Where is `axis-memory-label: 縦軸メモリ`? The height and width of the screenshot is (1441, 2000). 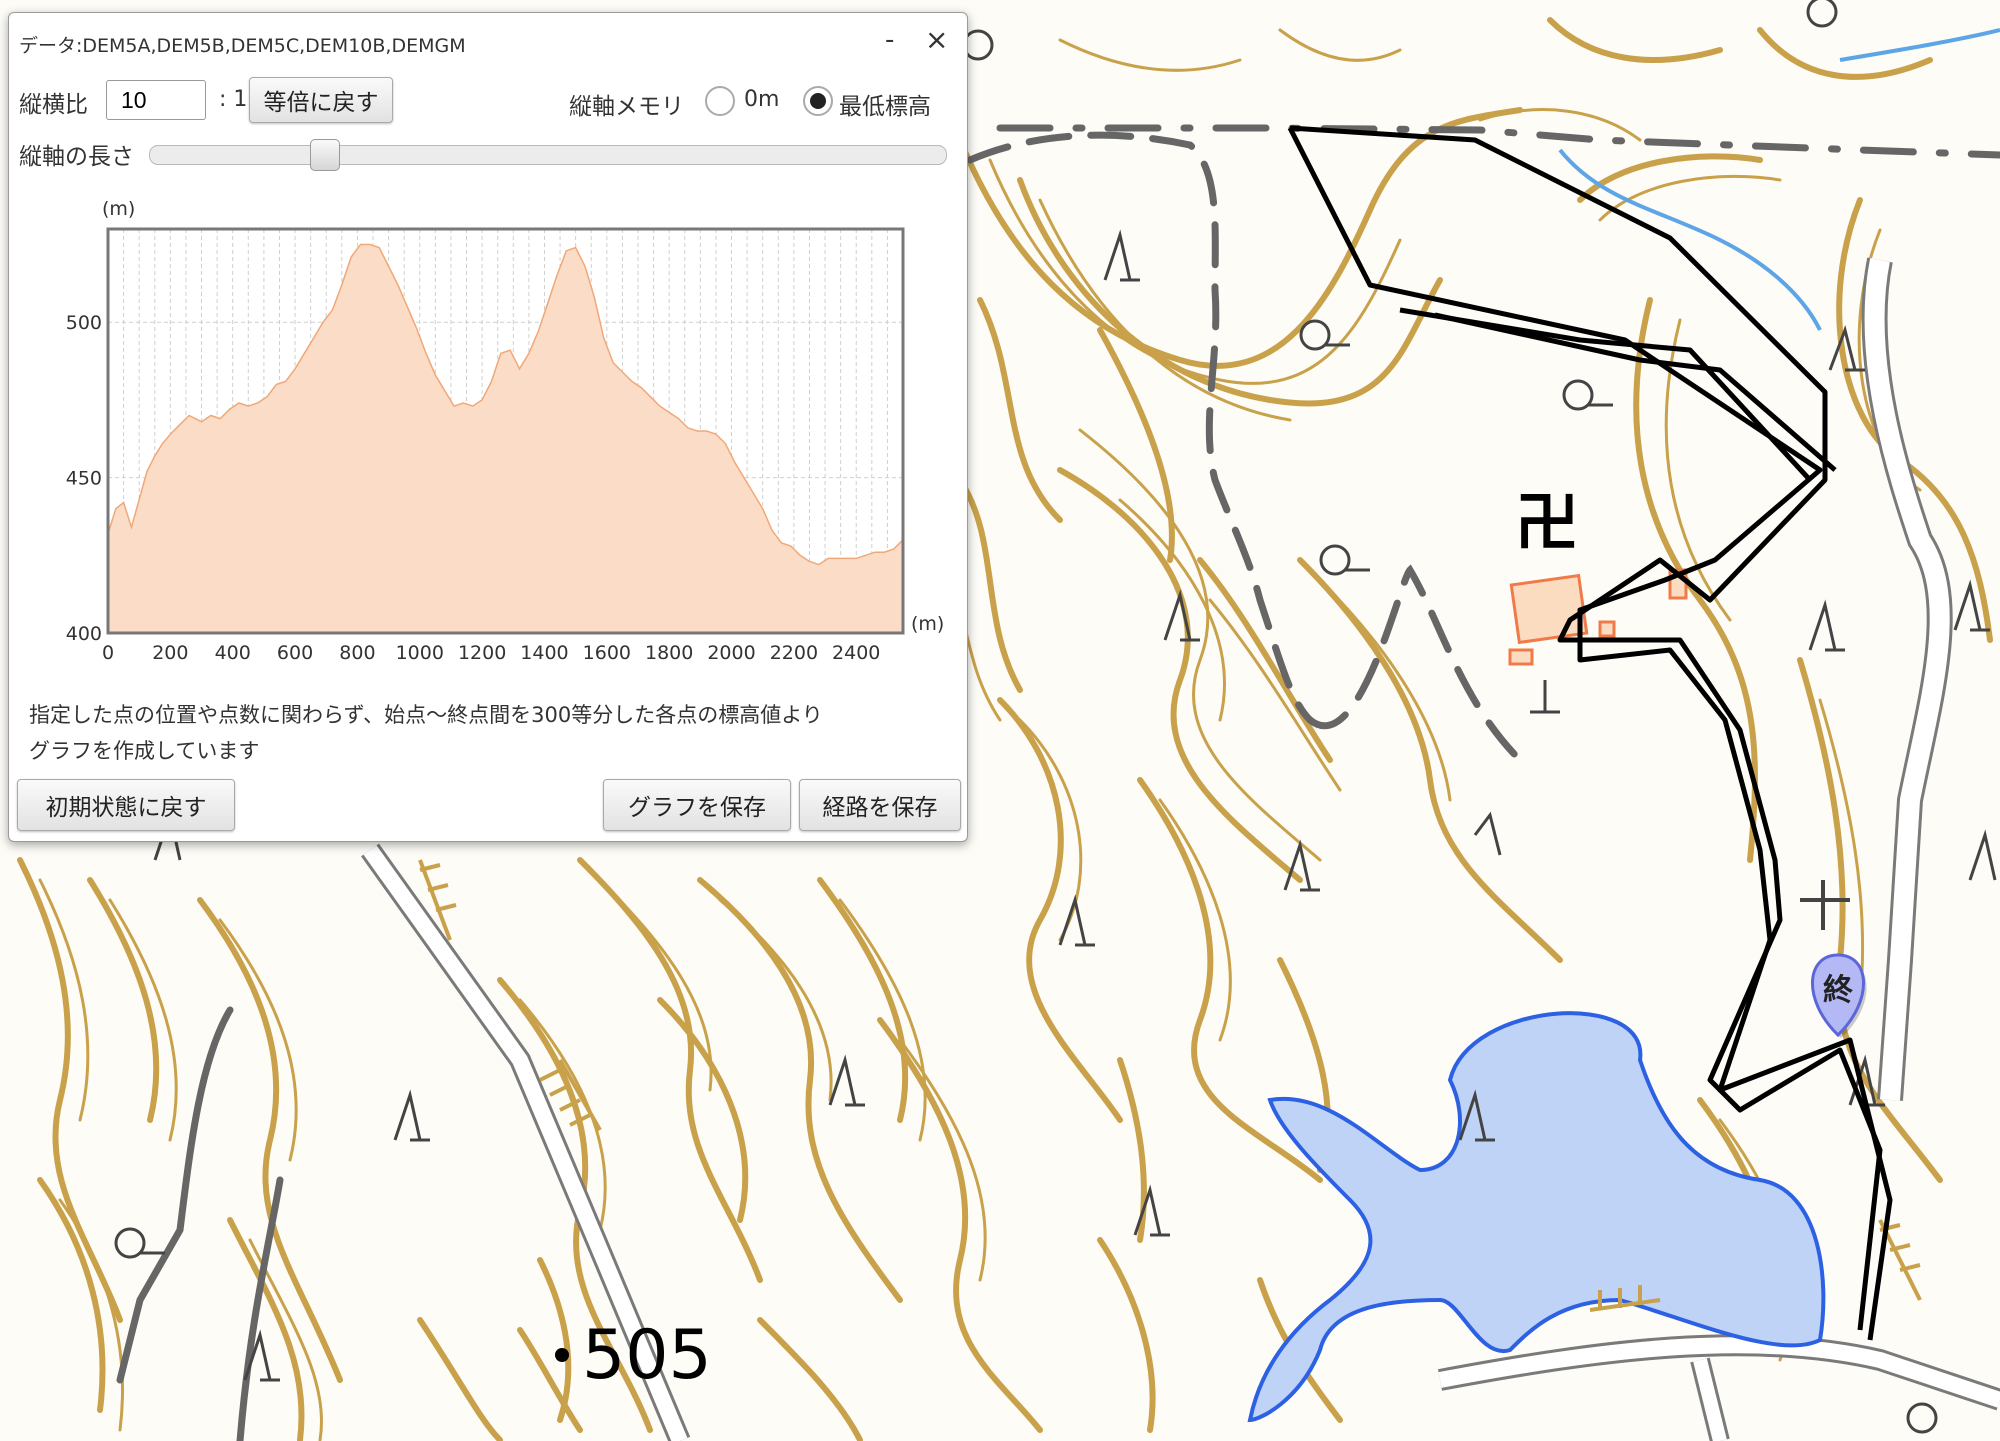 axis-memory-label: 縦軸メモリ is located at coordinates (626, 107).